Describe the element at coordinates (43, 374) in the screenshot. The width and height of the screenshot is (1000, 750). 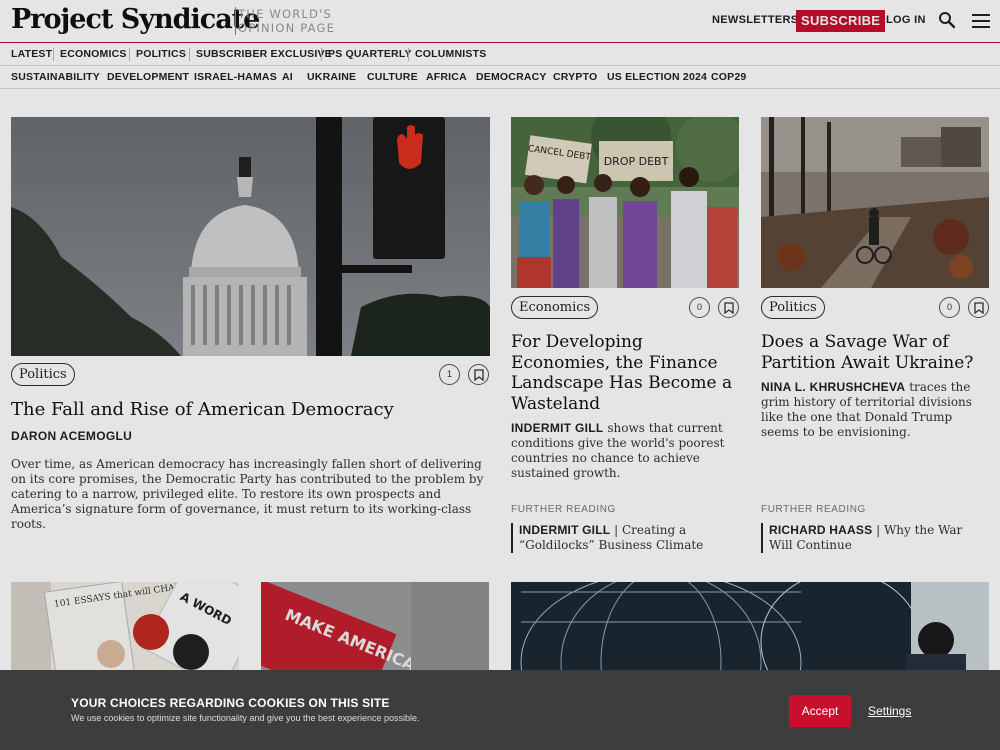
I see `main-article-tag: Politics` at that location.